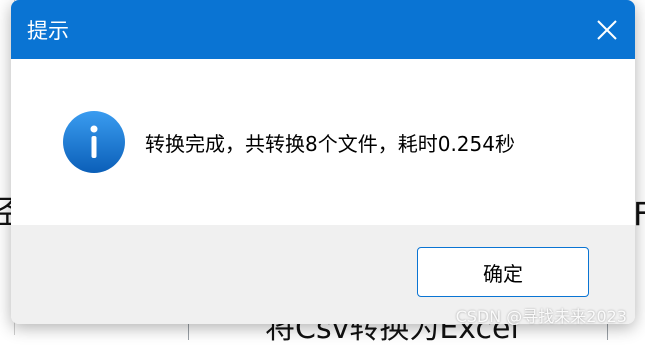 This screenshot has width=645, height=346. I want to click on close-icon, so click(607, 29).